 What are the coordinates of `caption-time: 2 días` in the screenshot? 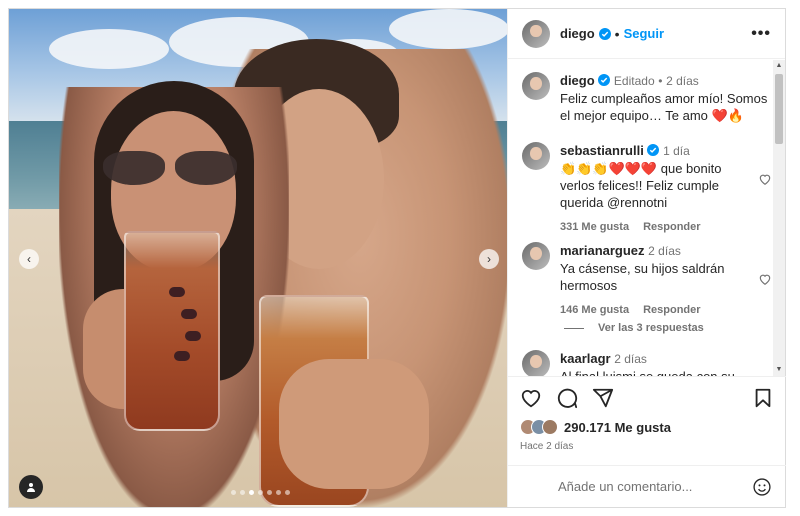 It's located at (682, 81).